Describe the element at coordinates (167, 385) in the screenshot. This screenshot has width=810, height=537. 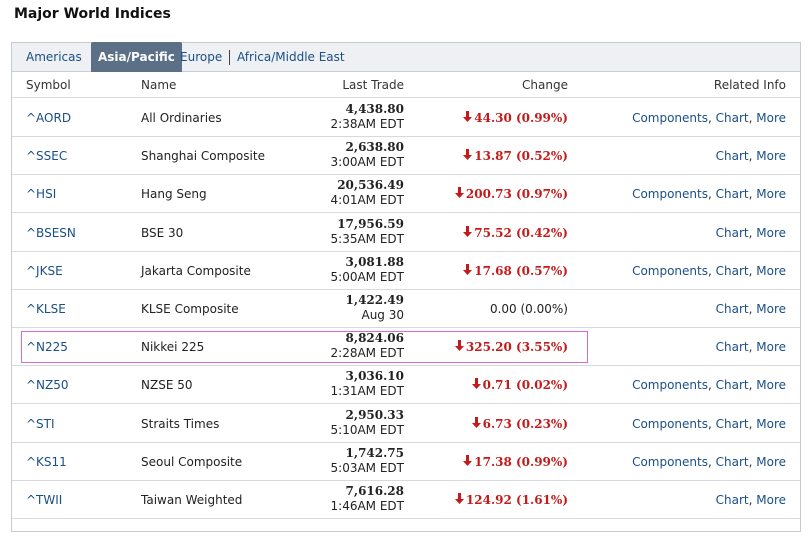
I see `index-name: NZSE 50` at that location.